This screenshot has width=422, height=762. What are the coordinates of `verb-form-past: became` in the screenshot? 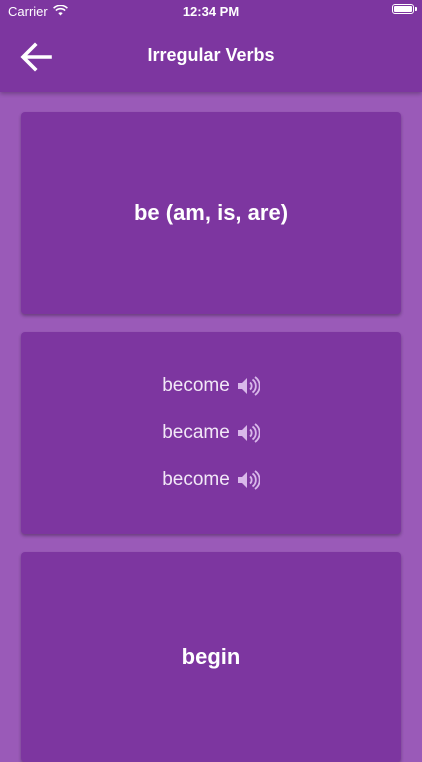 It's located at (196, 432).